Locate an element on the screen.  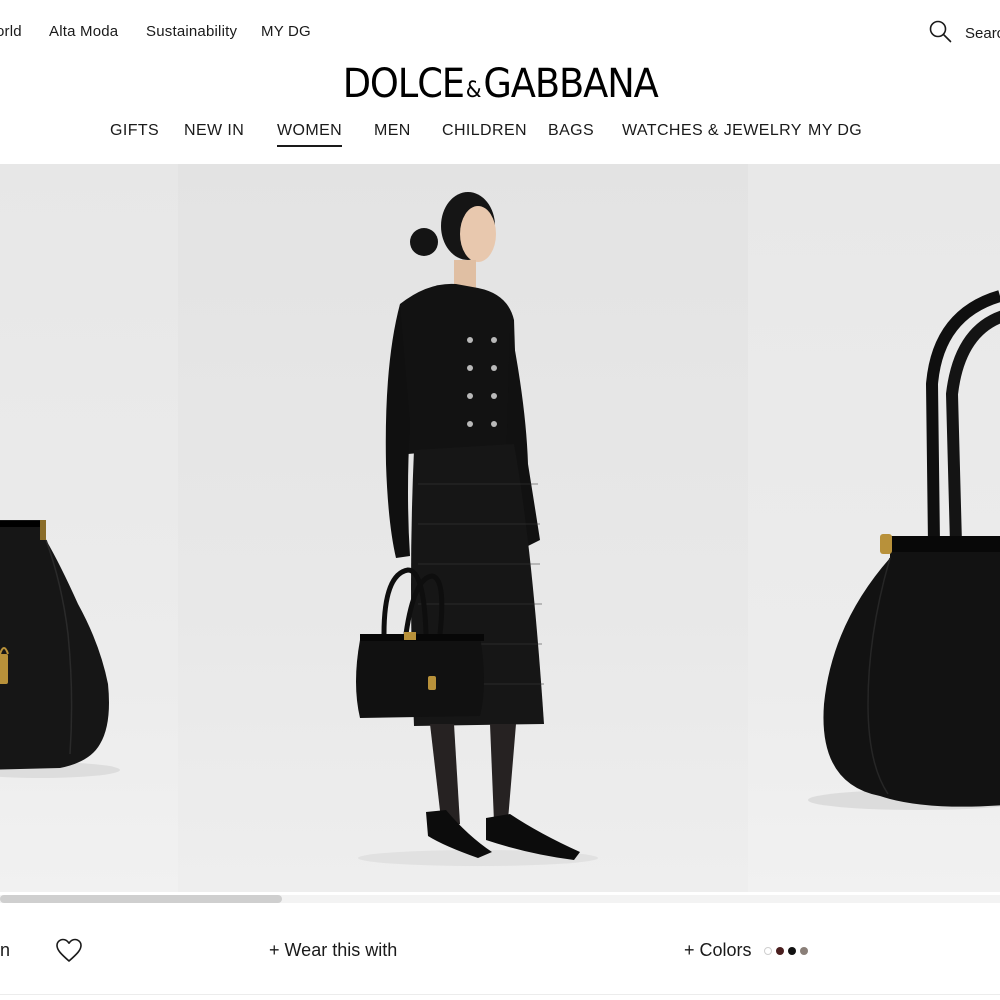
colors-label: + Colors is located at coordinates (718, 950).